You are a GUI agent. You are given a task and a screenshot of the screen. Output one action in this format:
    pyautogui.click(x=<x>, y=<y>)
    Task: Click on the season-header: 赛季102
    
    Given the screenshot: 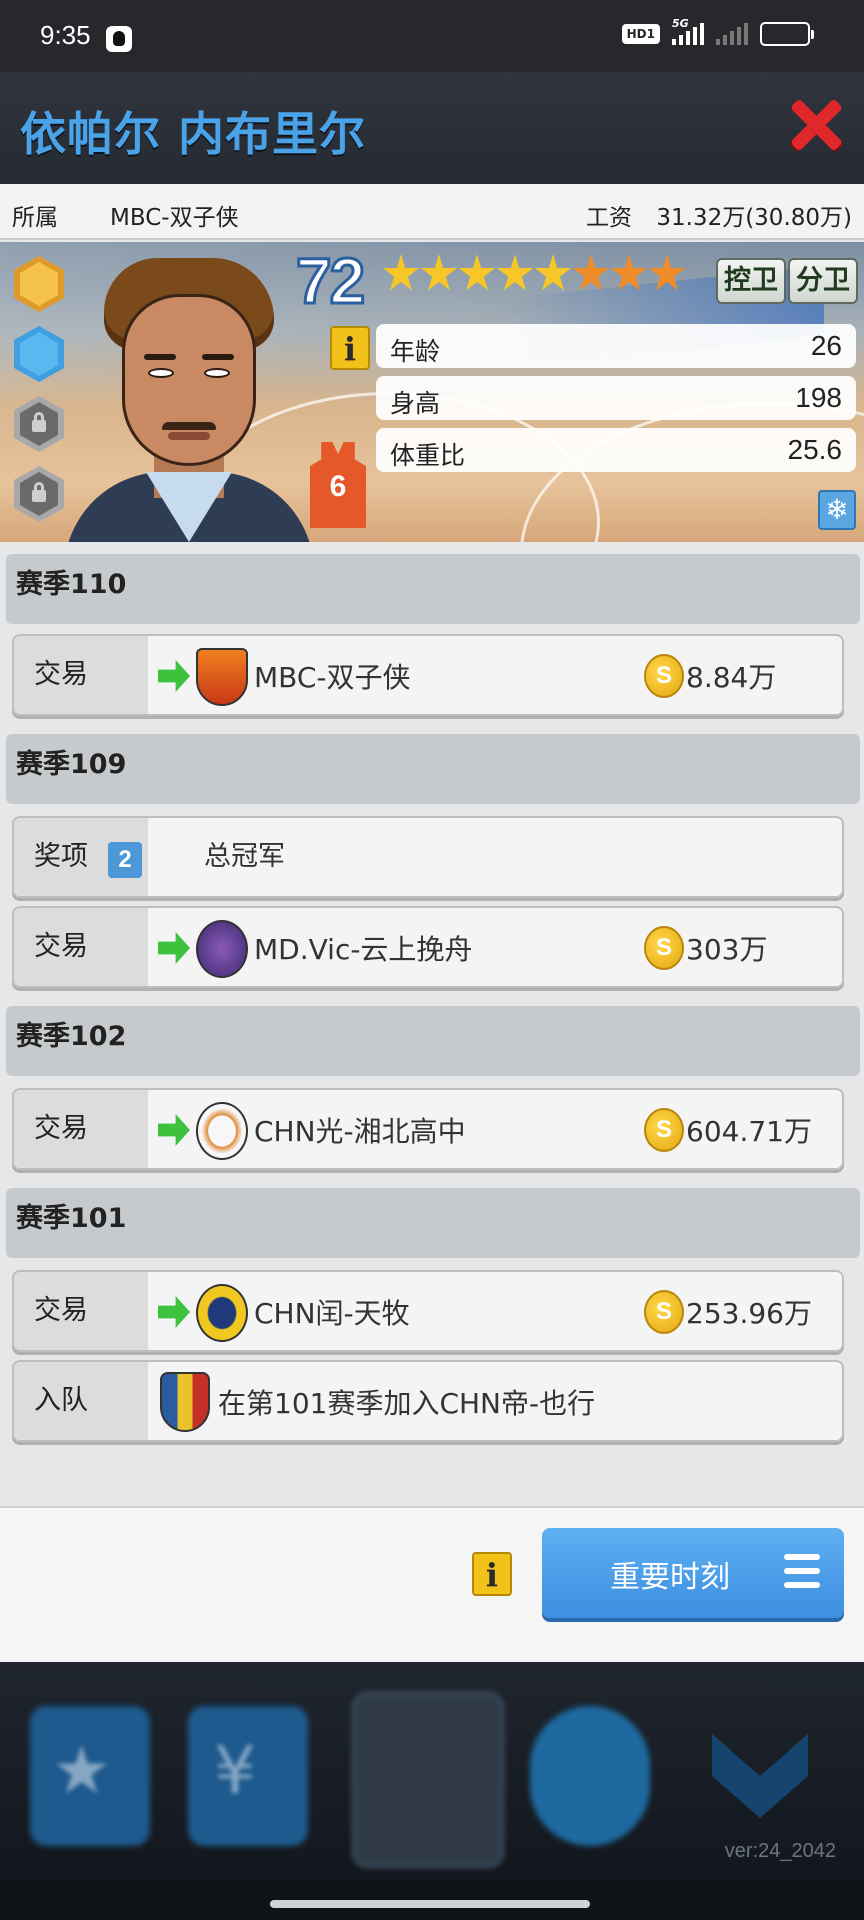 What is the action you would take?
    pyautogui.click(x=433, y=1041)
    